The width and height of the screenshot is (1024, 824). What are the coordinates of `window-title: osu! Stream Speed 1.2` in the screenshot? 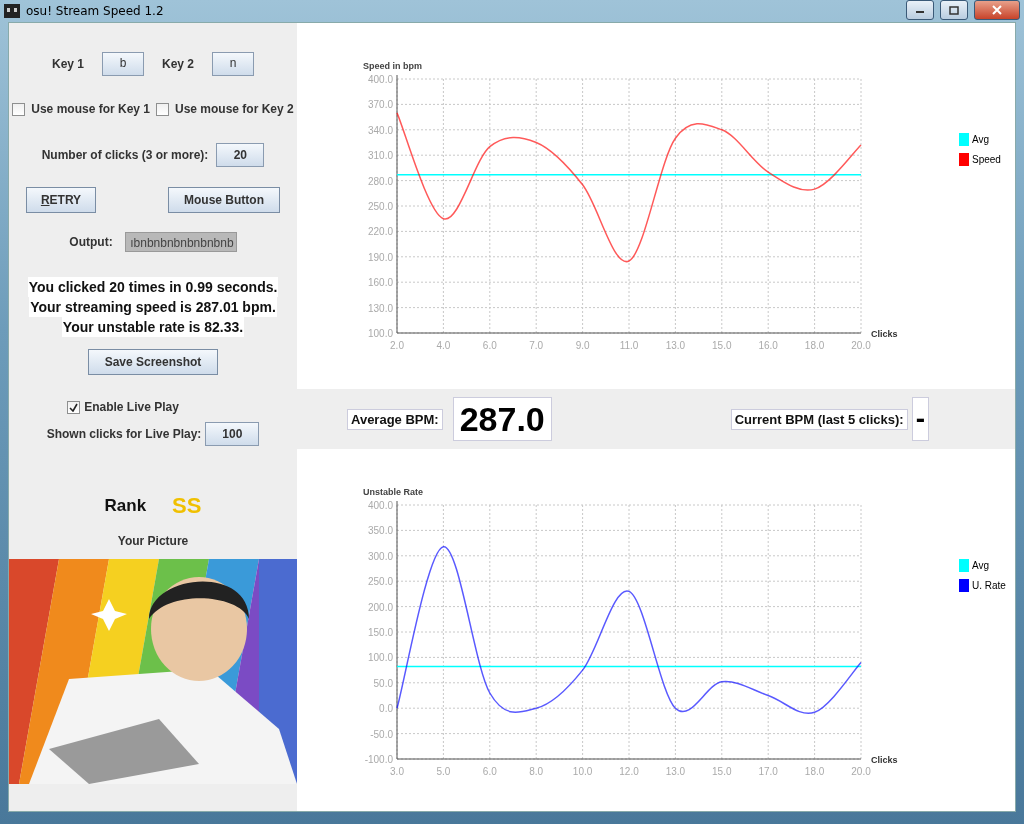 It's located at (95, 11).